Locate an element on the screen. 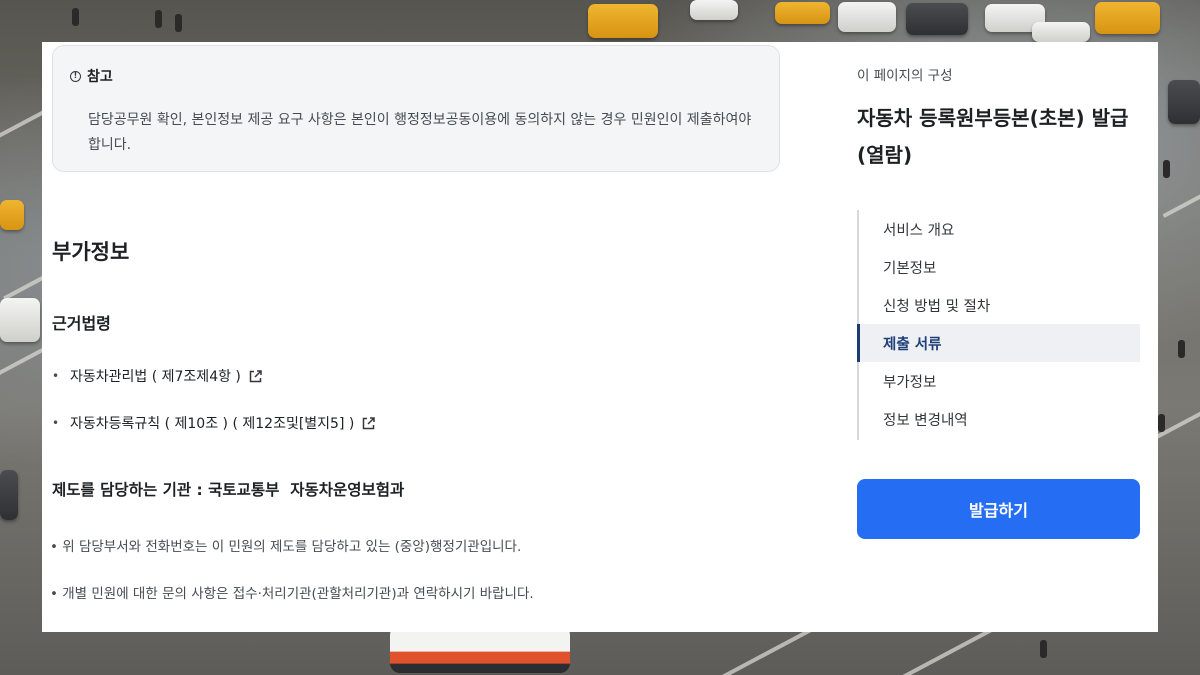  law-item: • 자동차관리법 ( 제7조제4항 ) is located at coordinates (158, 376).